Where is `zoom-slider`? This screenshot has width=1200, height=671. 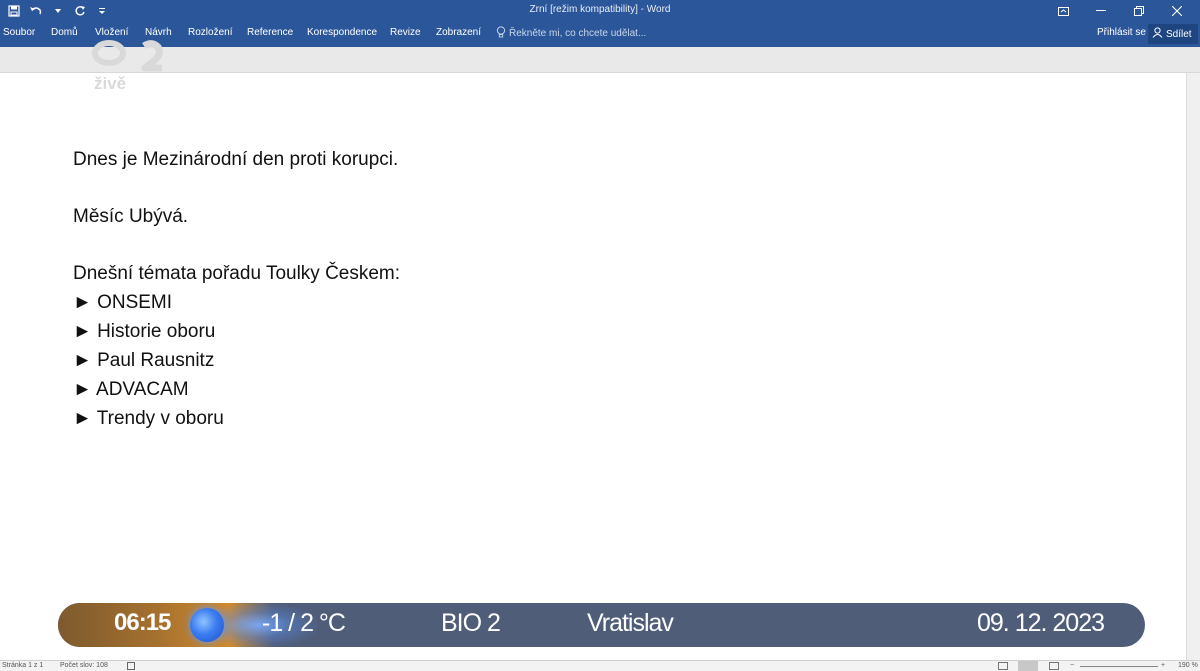 zoom-slider is located at coordinates (1119, 666).